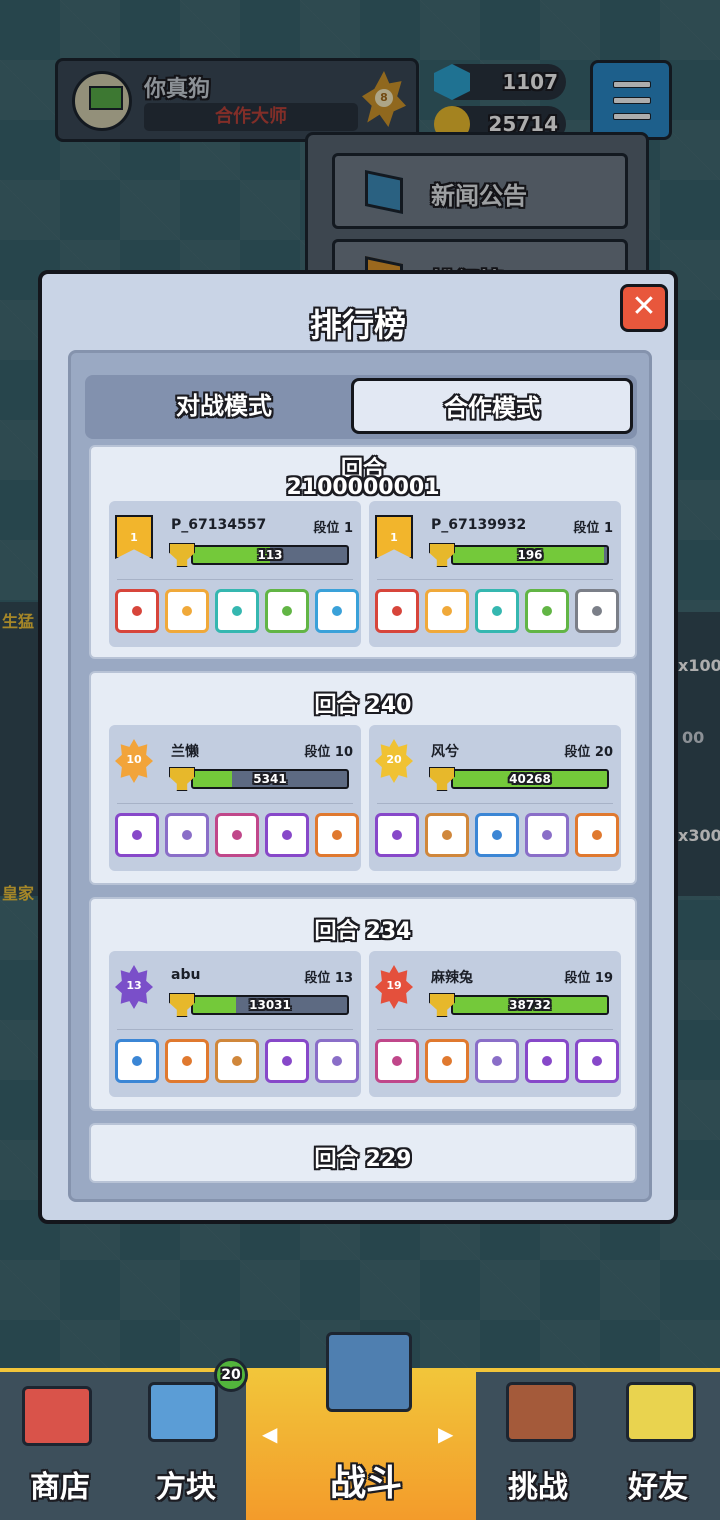 The image size is (720, 1520). I want to click on nav-dice: 方块, so click(186, 1484).